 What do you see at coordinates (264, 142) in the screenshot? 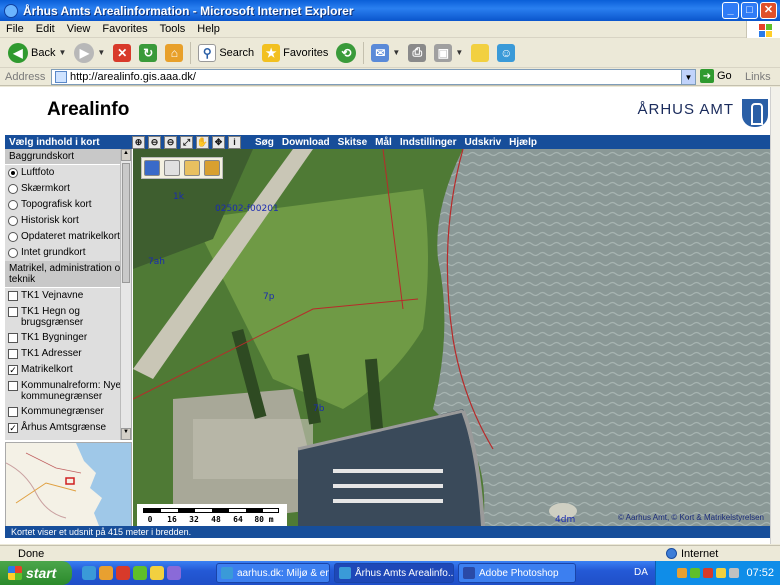
I see `nav-sog: Søg` at bounding box center [264, 142].